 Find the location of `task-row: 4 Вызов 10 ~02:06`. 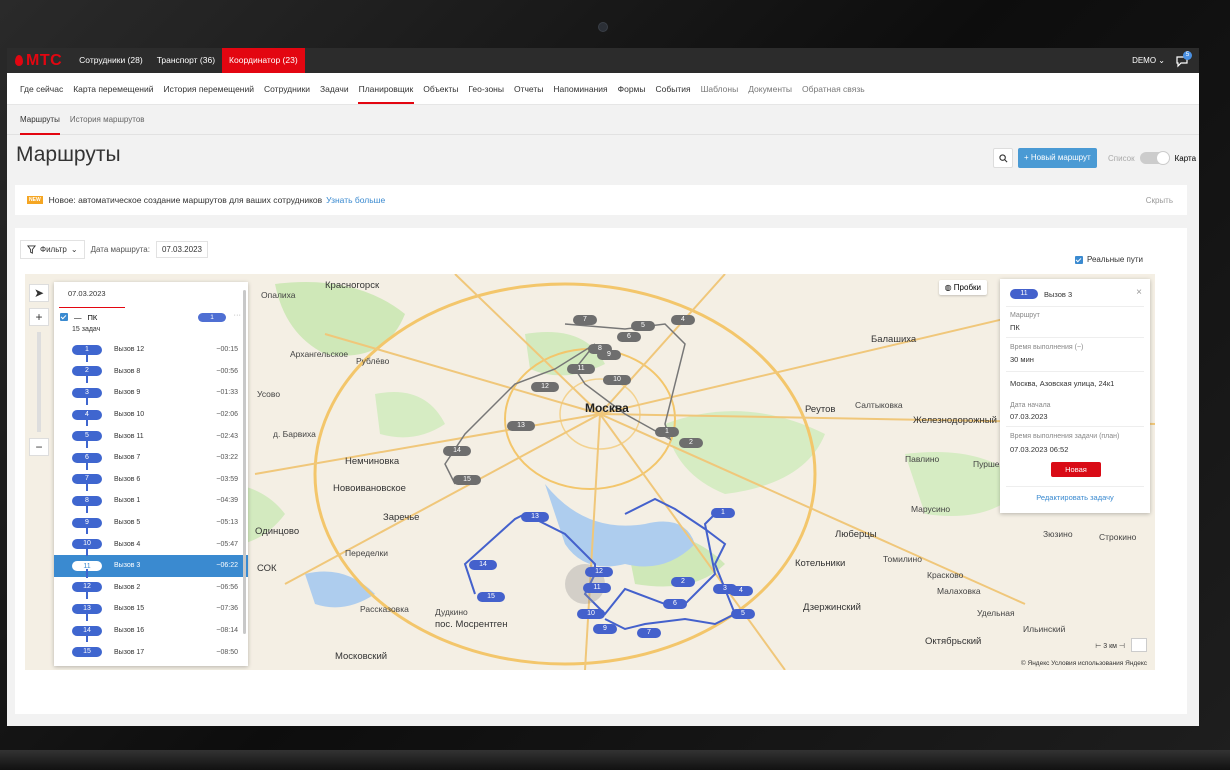

task-row: 4 Вызов 10 ~02:06 is located at coordinates (151, 410).